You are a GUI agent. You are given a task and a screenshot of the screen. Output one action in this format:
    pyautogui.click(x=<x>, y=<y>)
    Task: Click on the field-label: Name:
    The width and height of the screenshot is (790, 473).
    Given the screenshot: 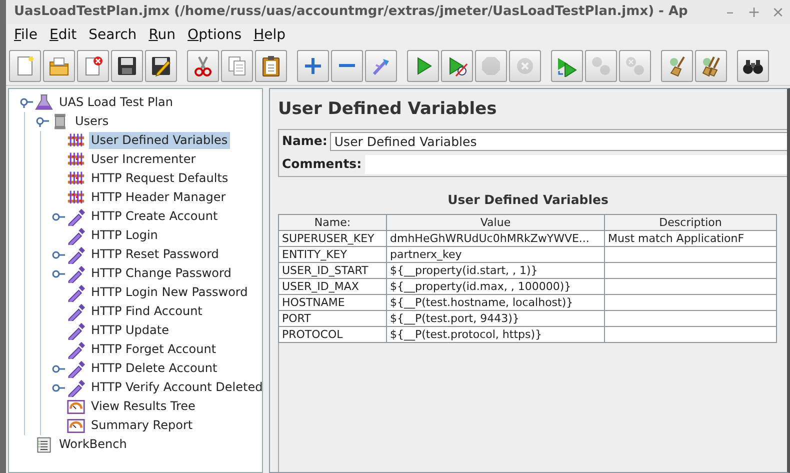 What is the action you would take?
    pyautogui.click(x=304, y=141)
    